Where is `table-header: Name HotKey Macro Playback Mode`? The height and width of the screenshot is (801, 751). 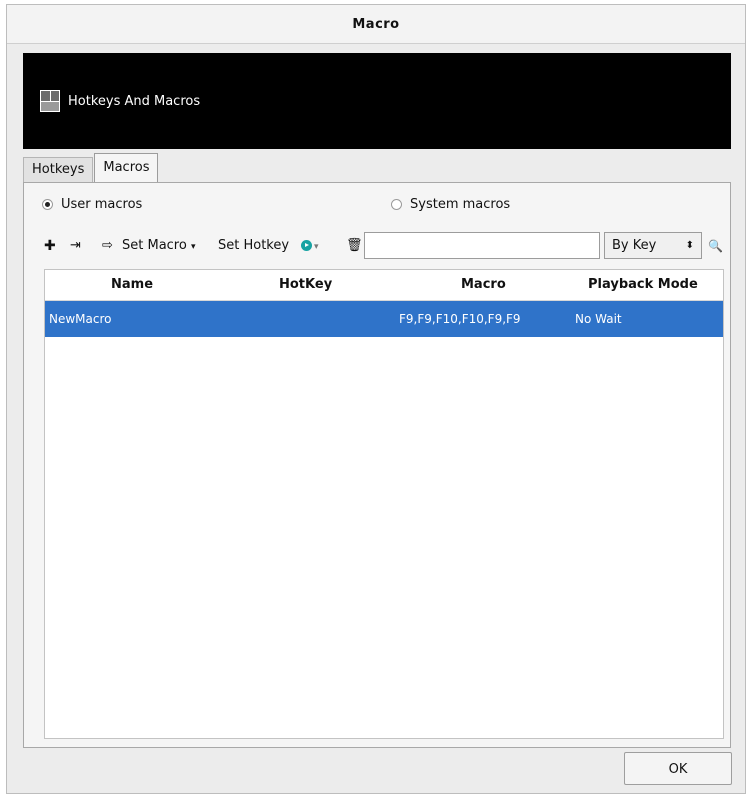
table-header: Name HotKey Macro Playback Mode is located at coordinates (384, 285).